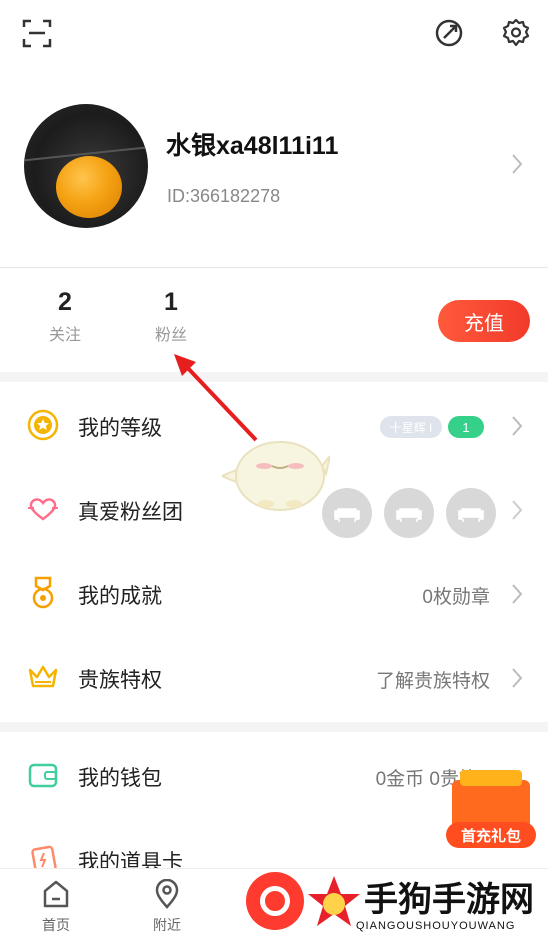 This screenshot has height=940, width=548. What do you see at coordinates (436, 926) in the screenshot?
I see `watermark-subtitle: QIANGOUSHOUYOUWANG` at bounding box center [436, 926].